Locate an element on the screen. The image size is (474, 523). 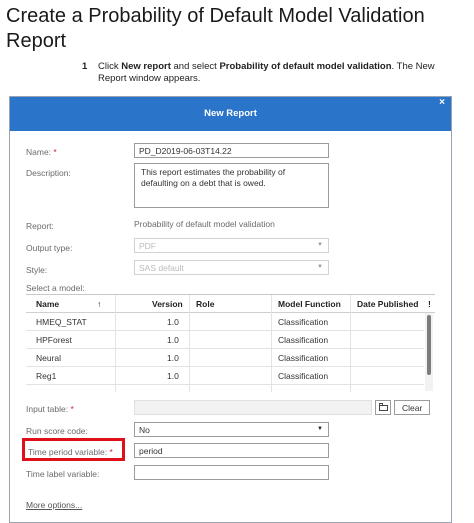
report-value: Probability of default model validation is located at coordinates (204, 224).